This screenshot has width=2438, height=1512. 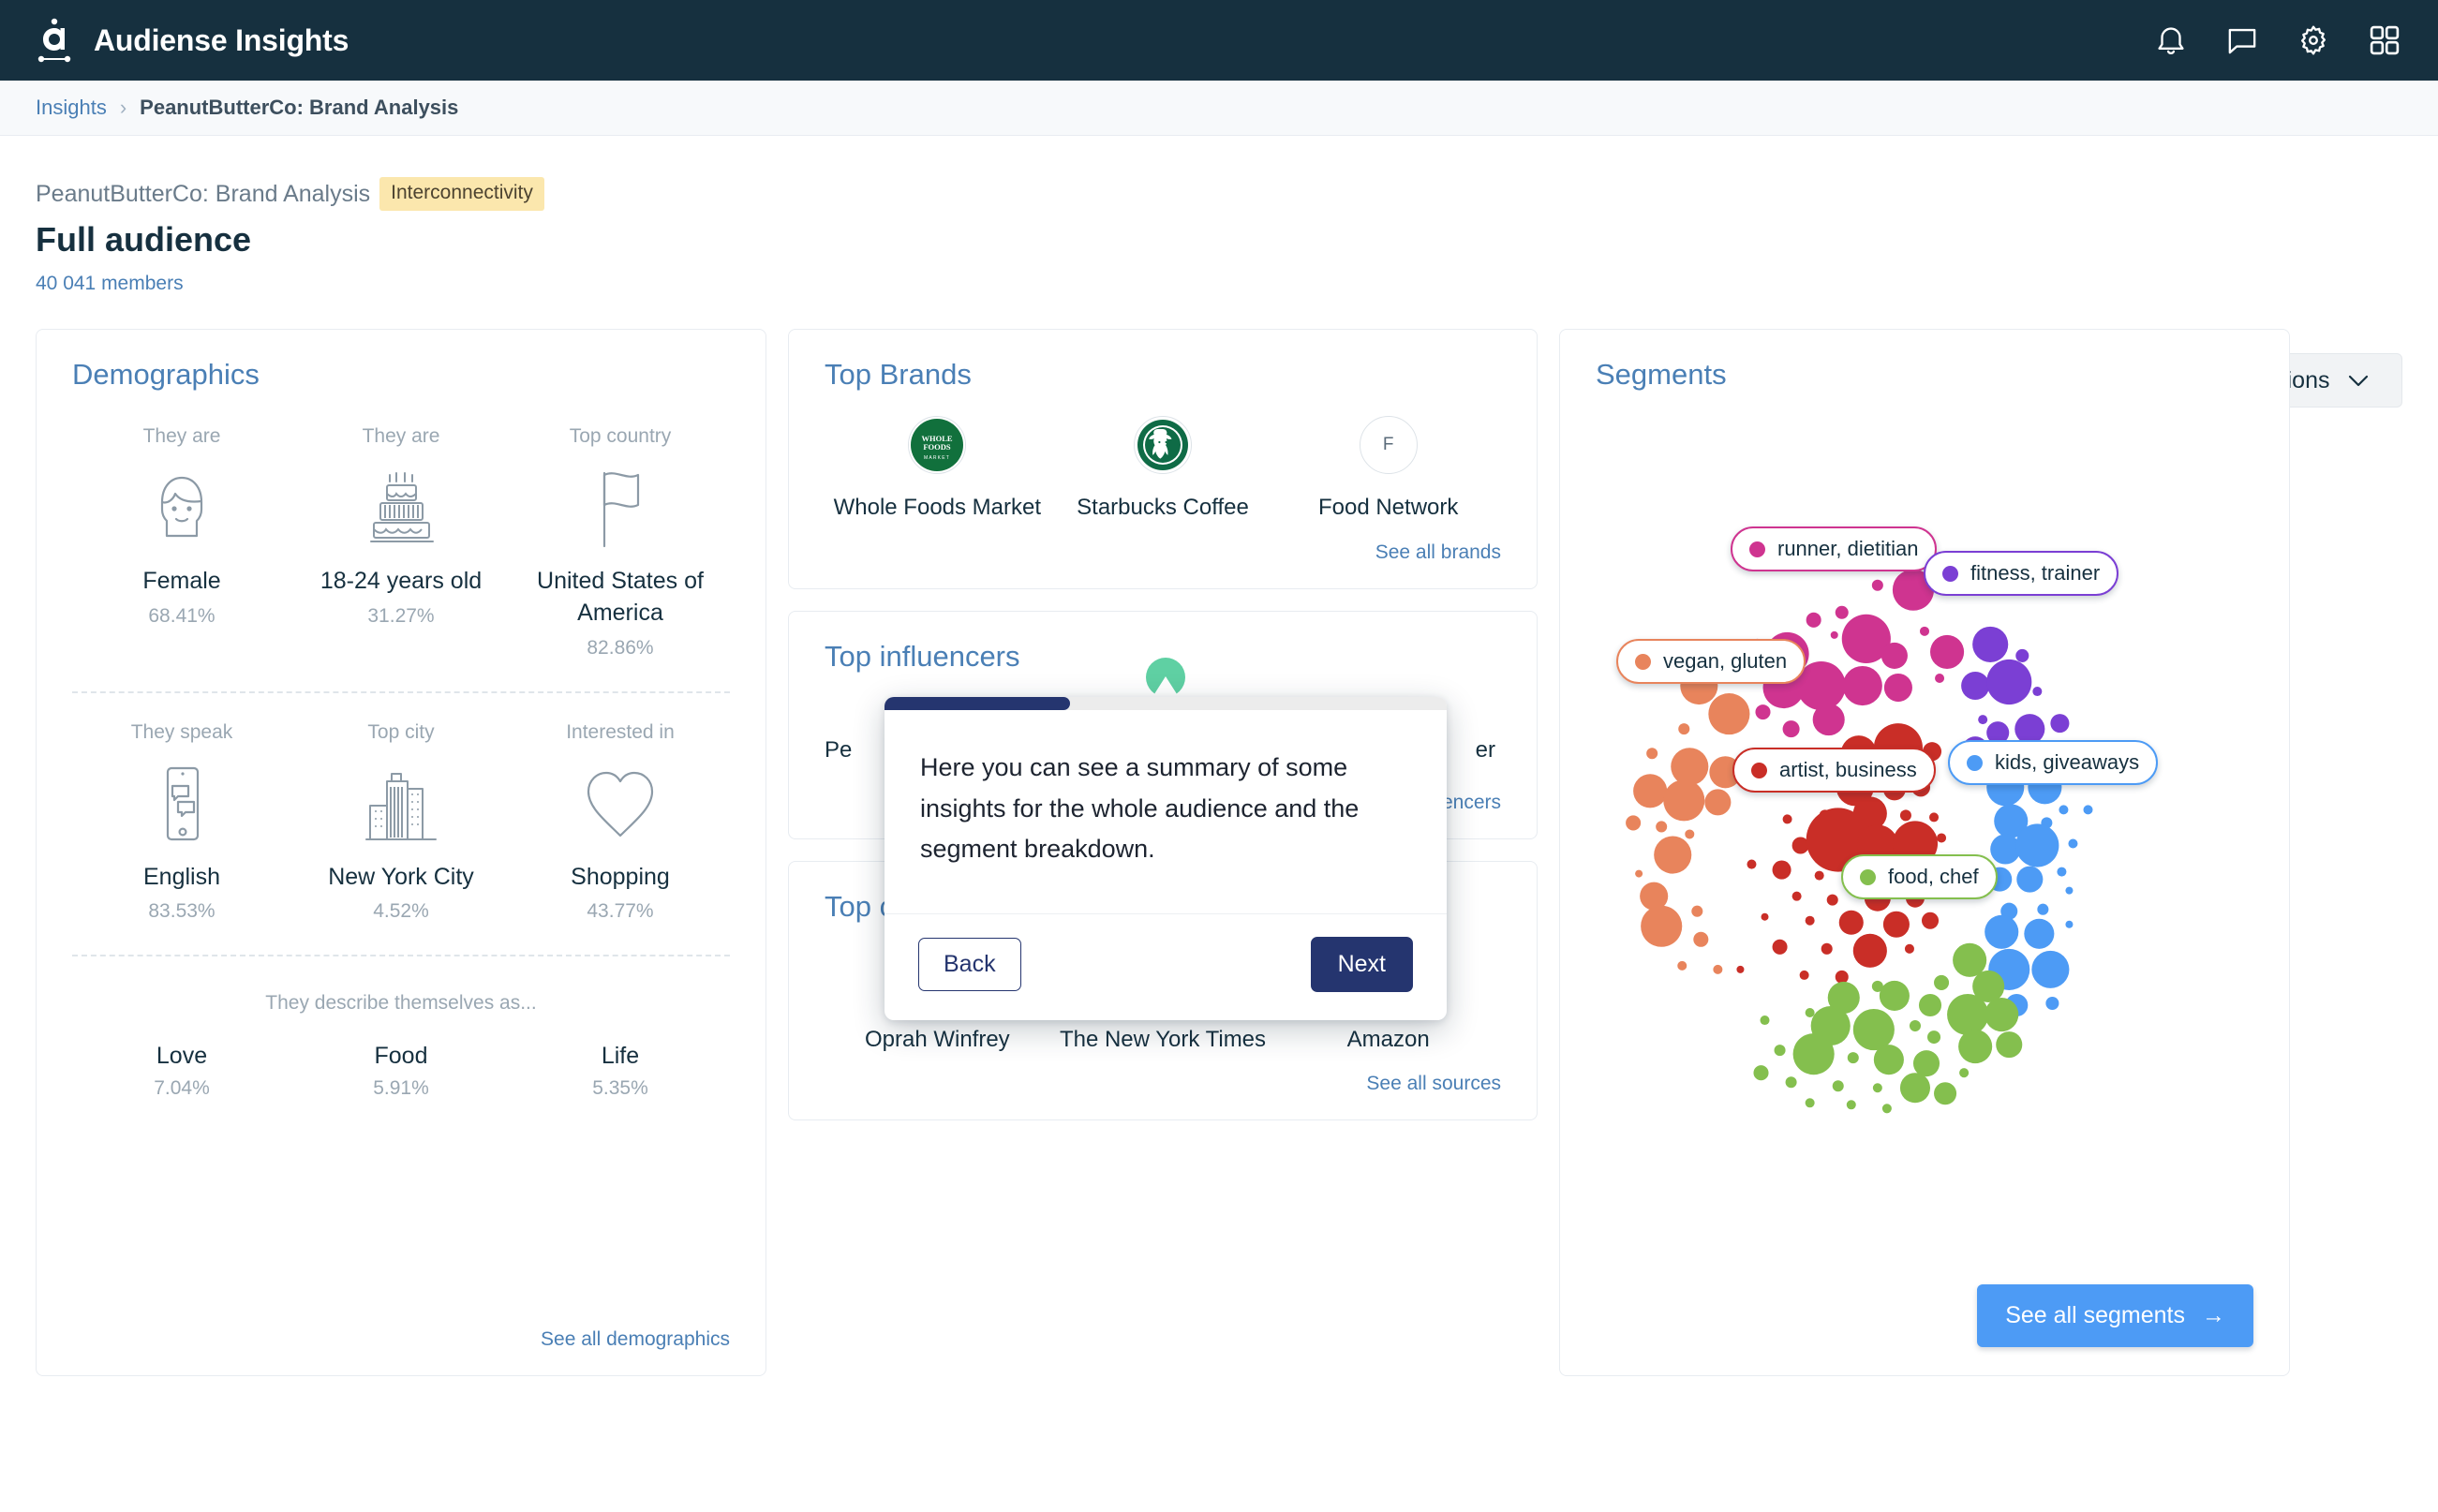 I want to click on segment-chip-vegan-gluten: vegan, gluten, so click(x=1711, y=661).